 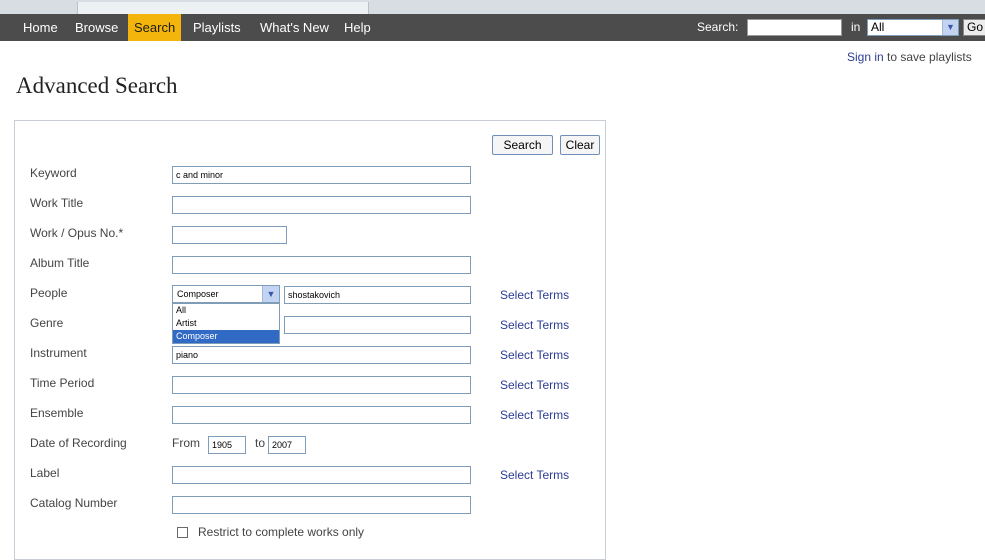 I want to click on keyword-input: c and minor, so click(x=321, y=175).